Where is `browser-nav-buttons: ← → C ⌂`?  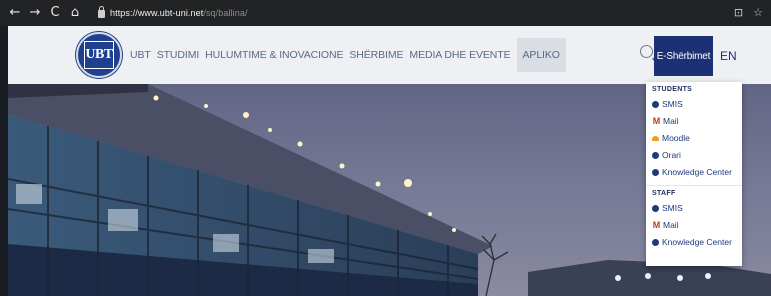 browser-nav-buttons: ← → C ⌂ is located at coordinates (45, 13).